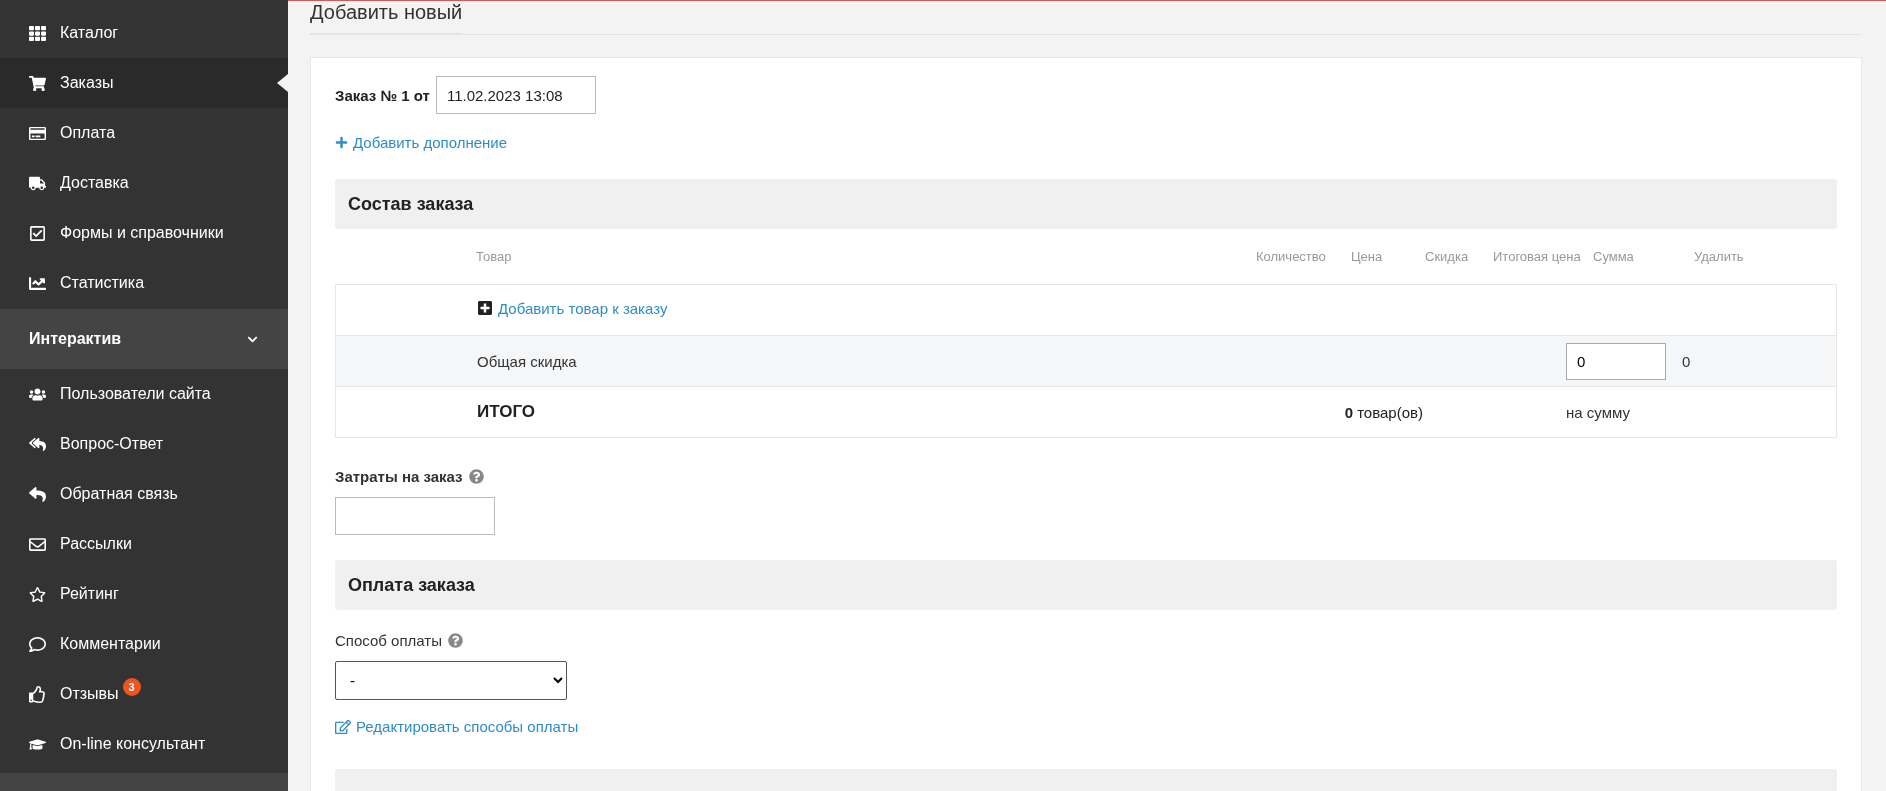 This screenshot has width=1886, height=791. Describe the element at coordinates (421, 142) in the screenshot. I see `add-addition-link: Добавить дополнение` at that location.